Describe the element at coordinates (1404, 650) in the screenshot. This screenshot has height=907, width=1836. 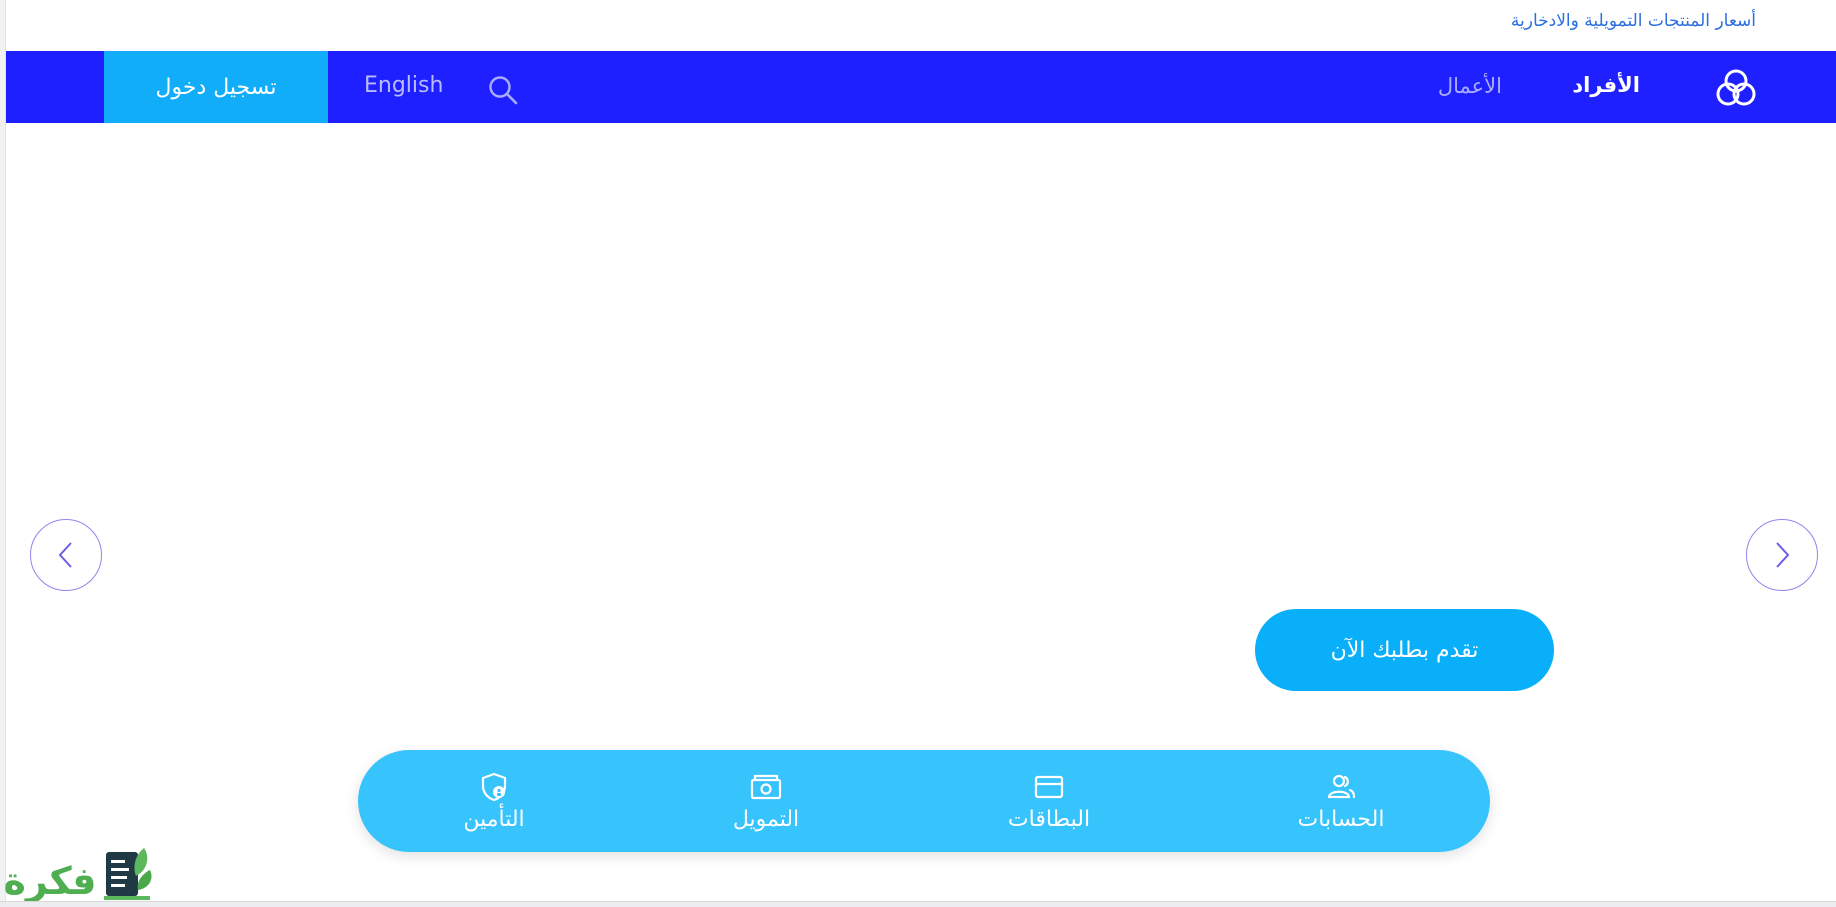
I see `apply-now-button: تقدم بطلبك الآن` at that location.